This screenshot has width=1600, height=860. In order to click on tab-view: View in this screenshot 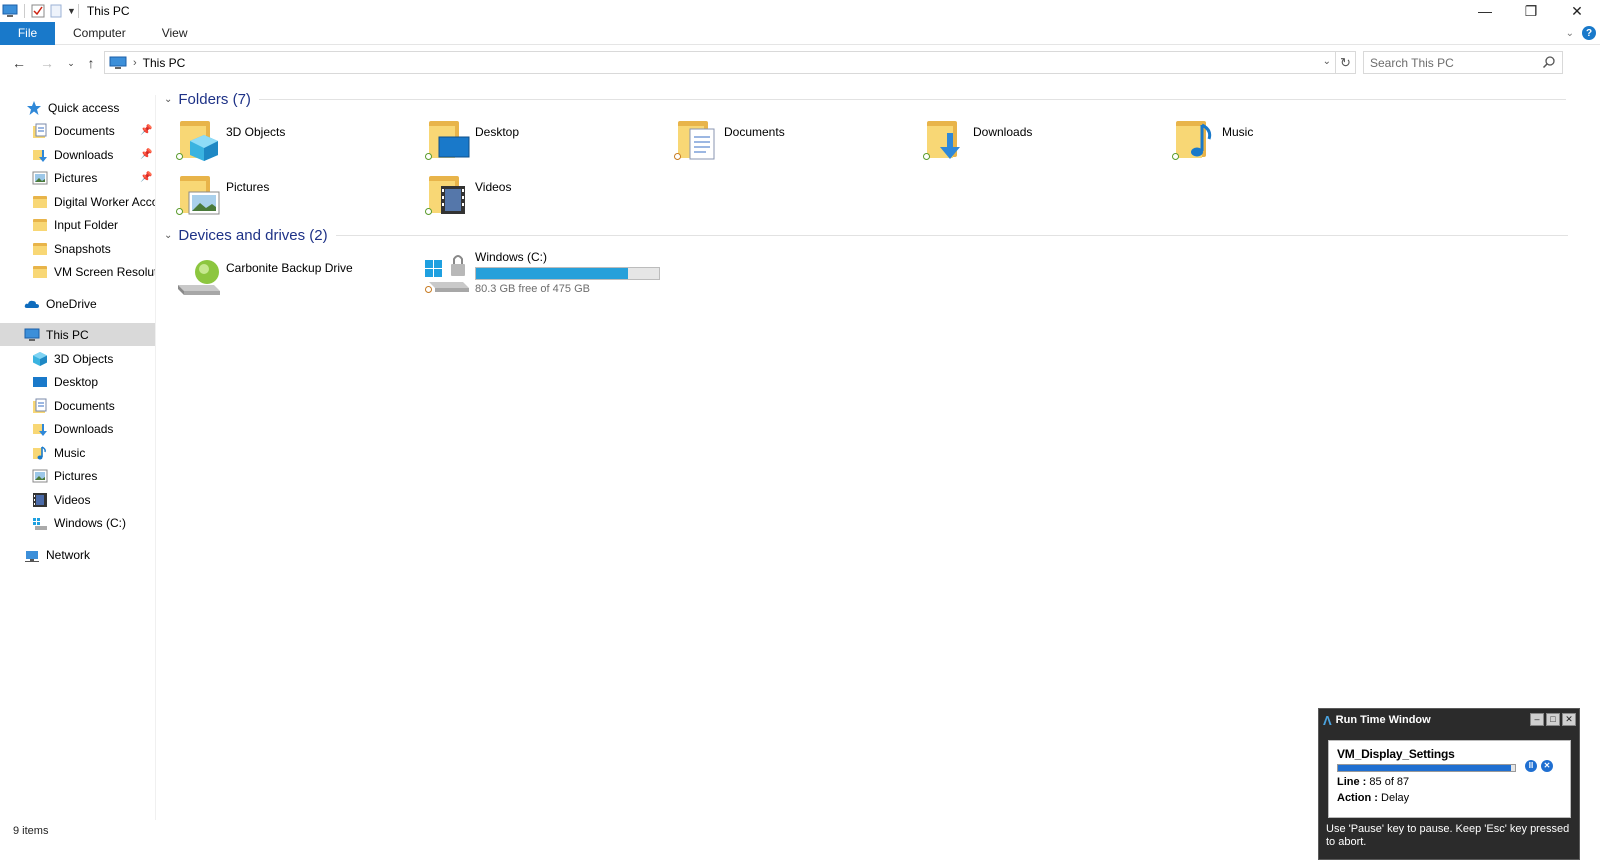, I will do `click(175, 33)`.